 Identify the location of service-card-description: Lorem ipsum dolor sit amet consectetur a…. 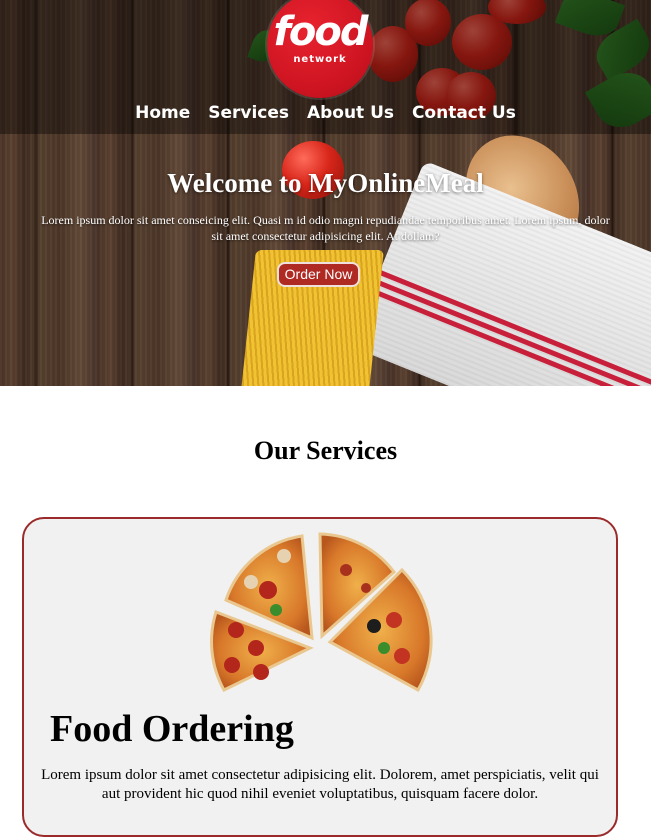
(320, 784).